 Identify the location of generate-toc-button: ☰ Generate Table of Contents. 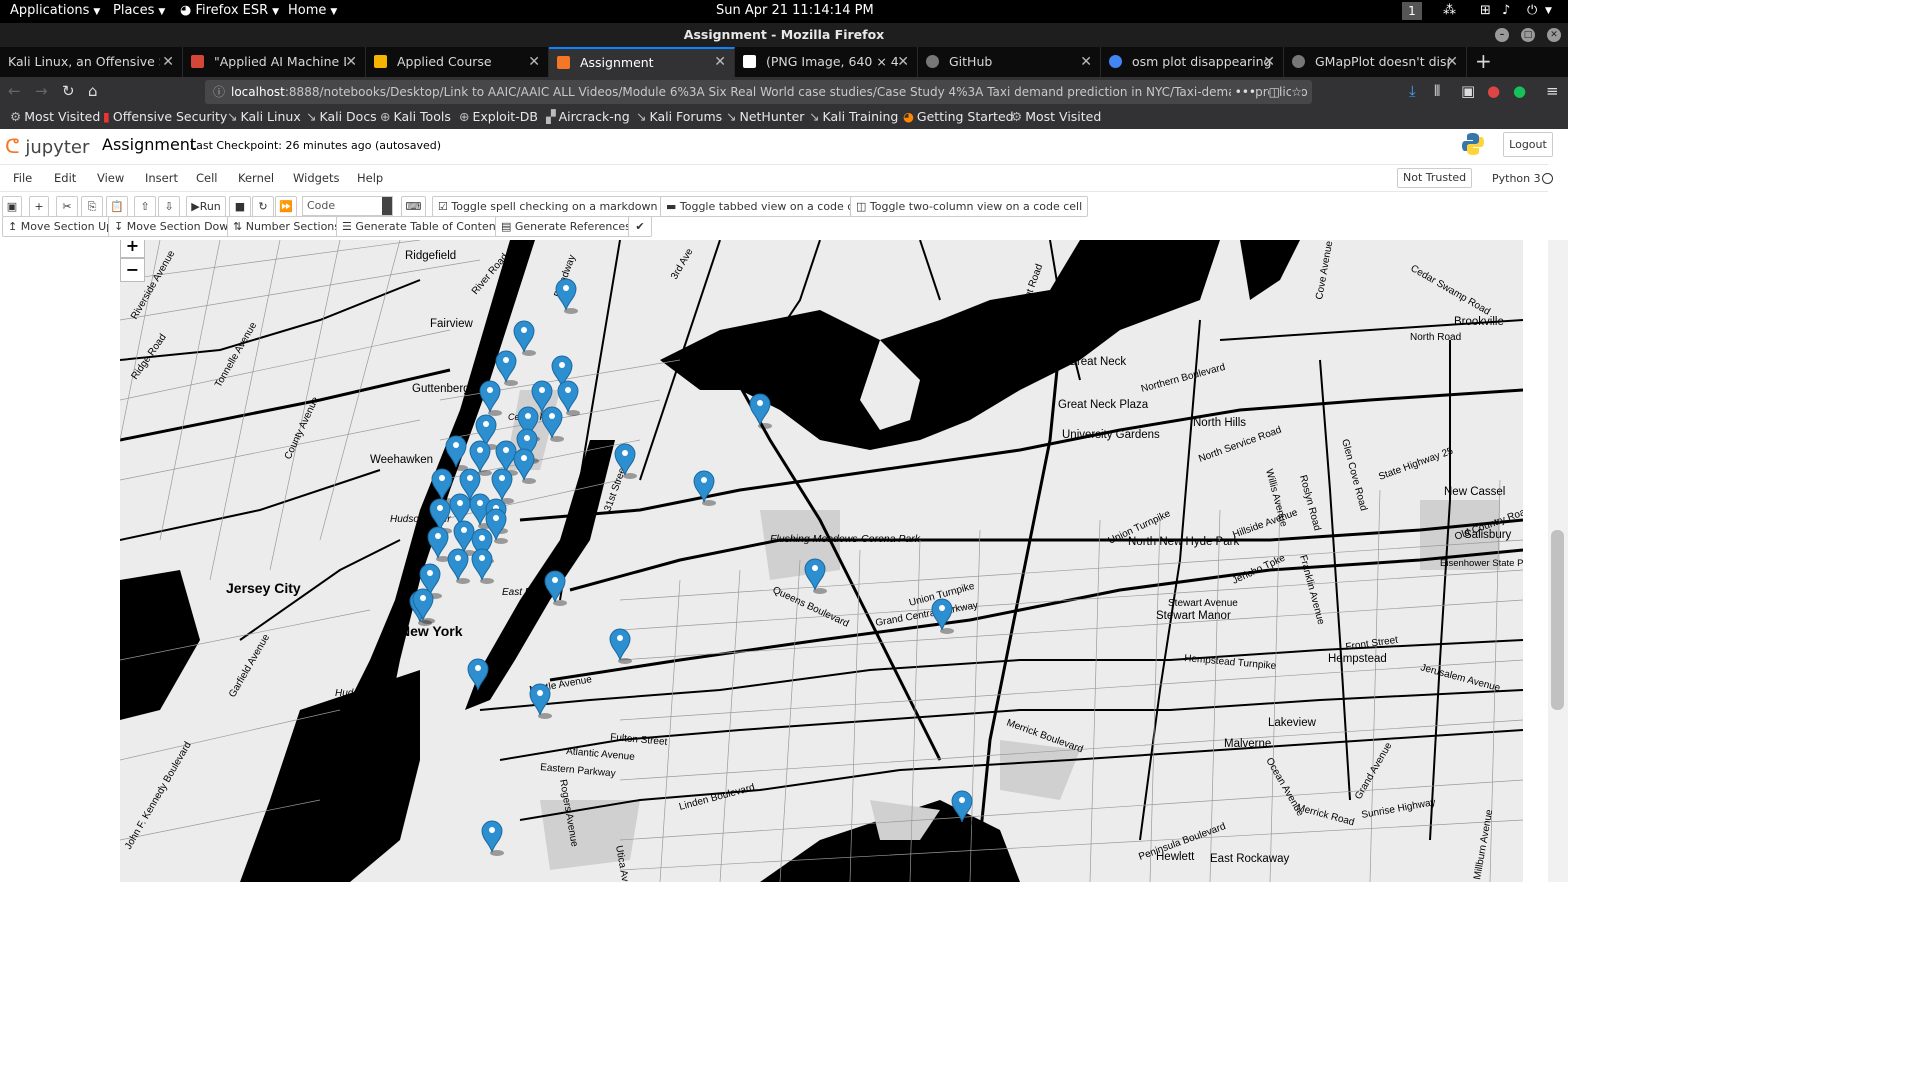
(424, 226).